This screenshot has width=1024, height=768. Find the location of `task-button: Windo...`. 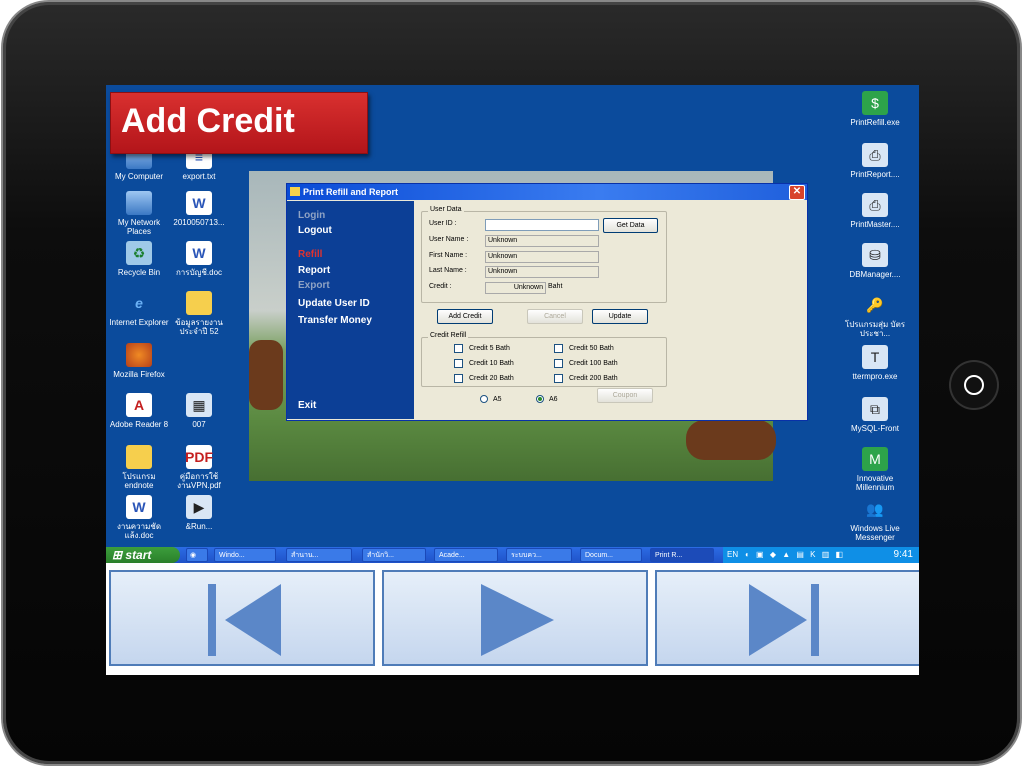

task-button: Windo... is located at coordinates (245, 555).